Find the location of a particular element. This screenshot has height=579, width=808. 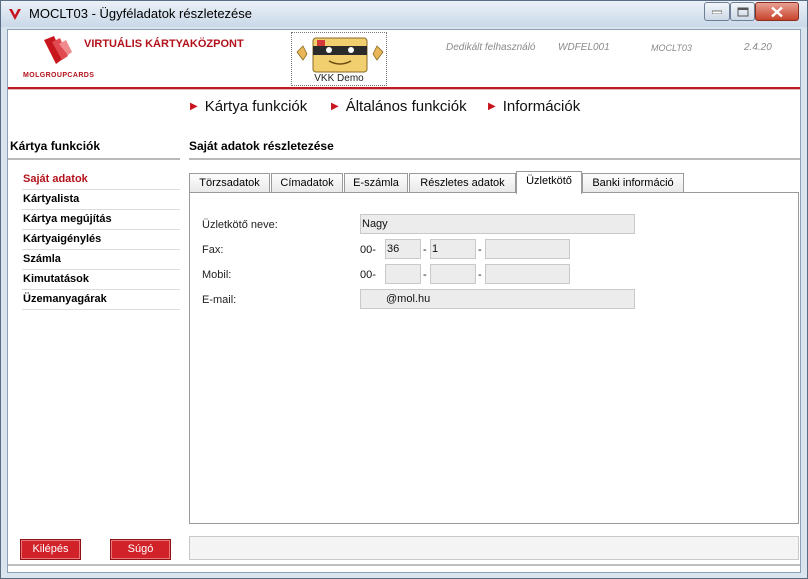

logo-text: VIRTUÁLIS KÁRTYAKÖZPONT is located at coordinates (164, 44).